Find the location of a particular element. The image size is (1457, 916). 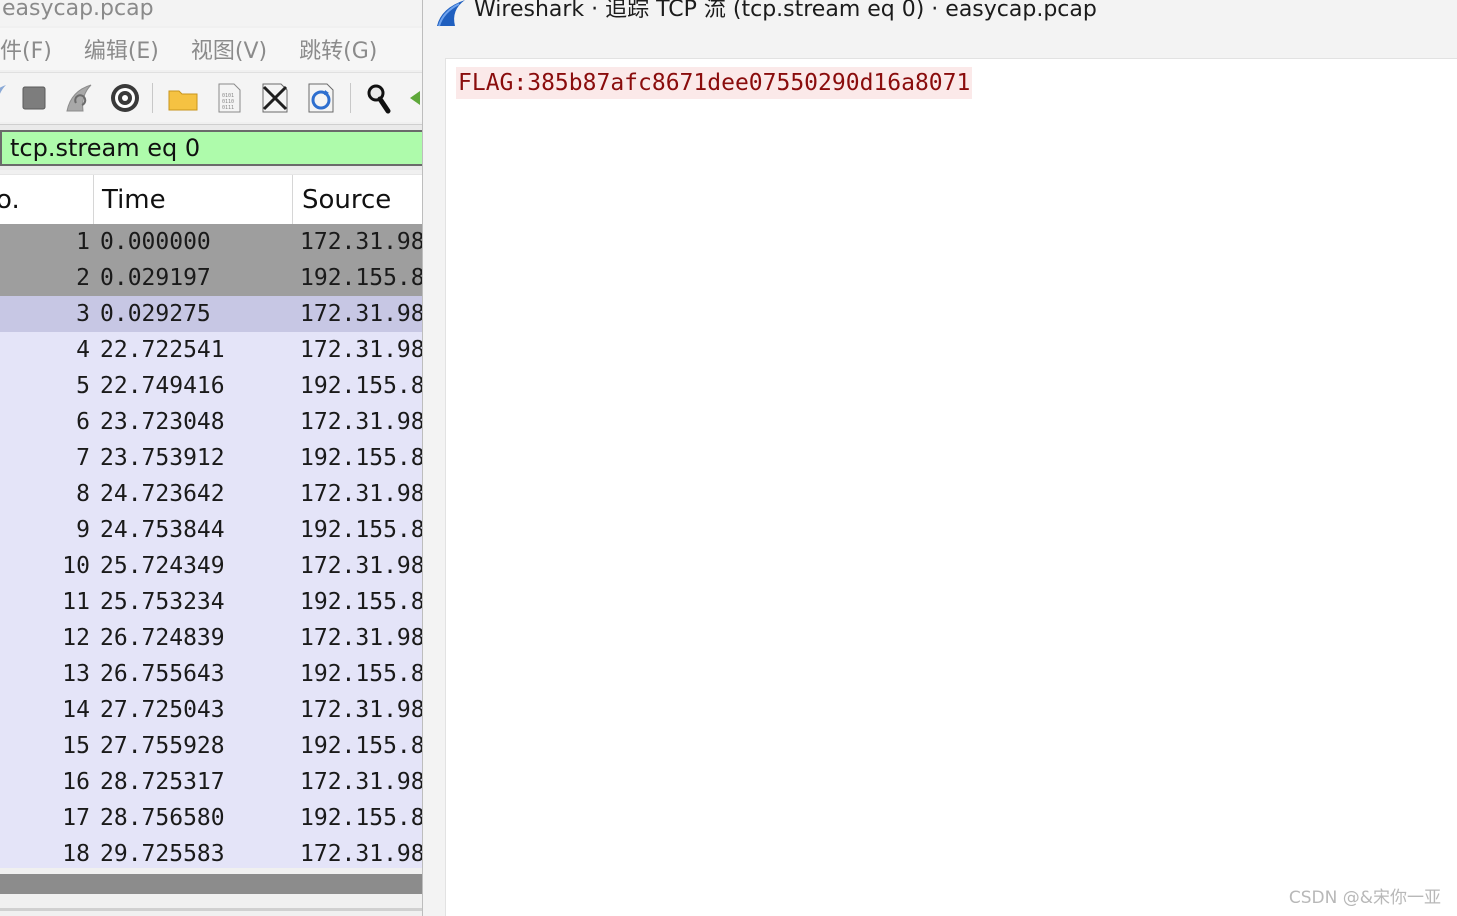

packet-row: 10 25.724349 172.31.98 is located at coordinates (211, 566).